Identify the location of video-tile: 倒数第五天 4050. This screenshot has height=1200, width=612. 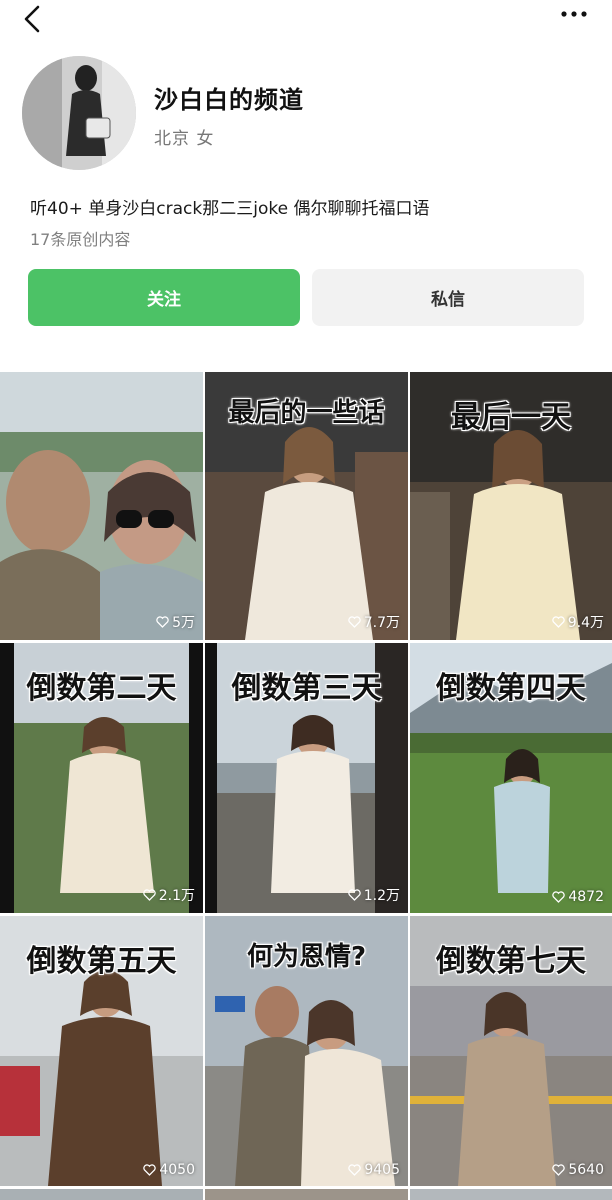
(101, 1051).